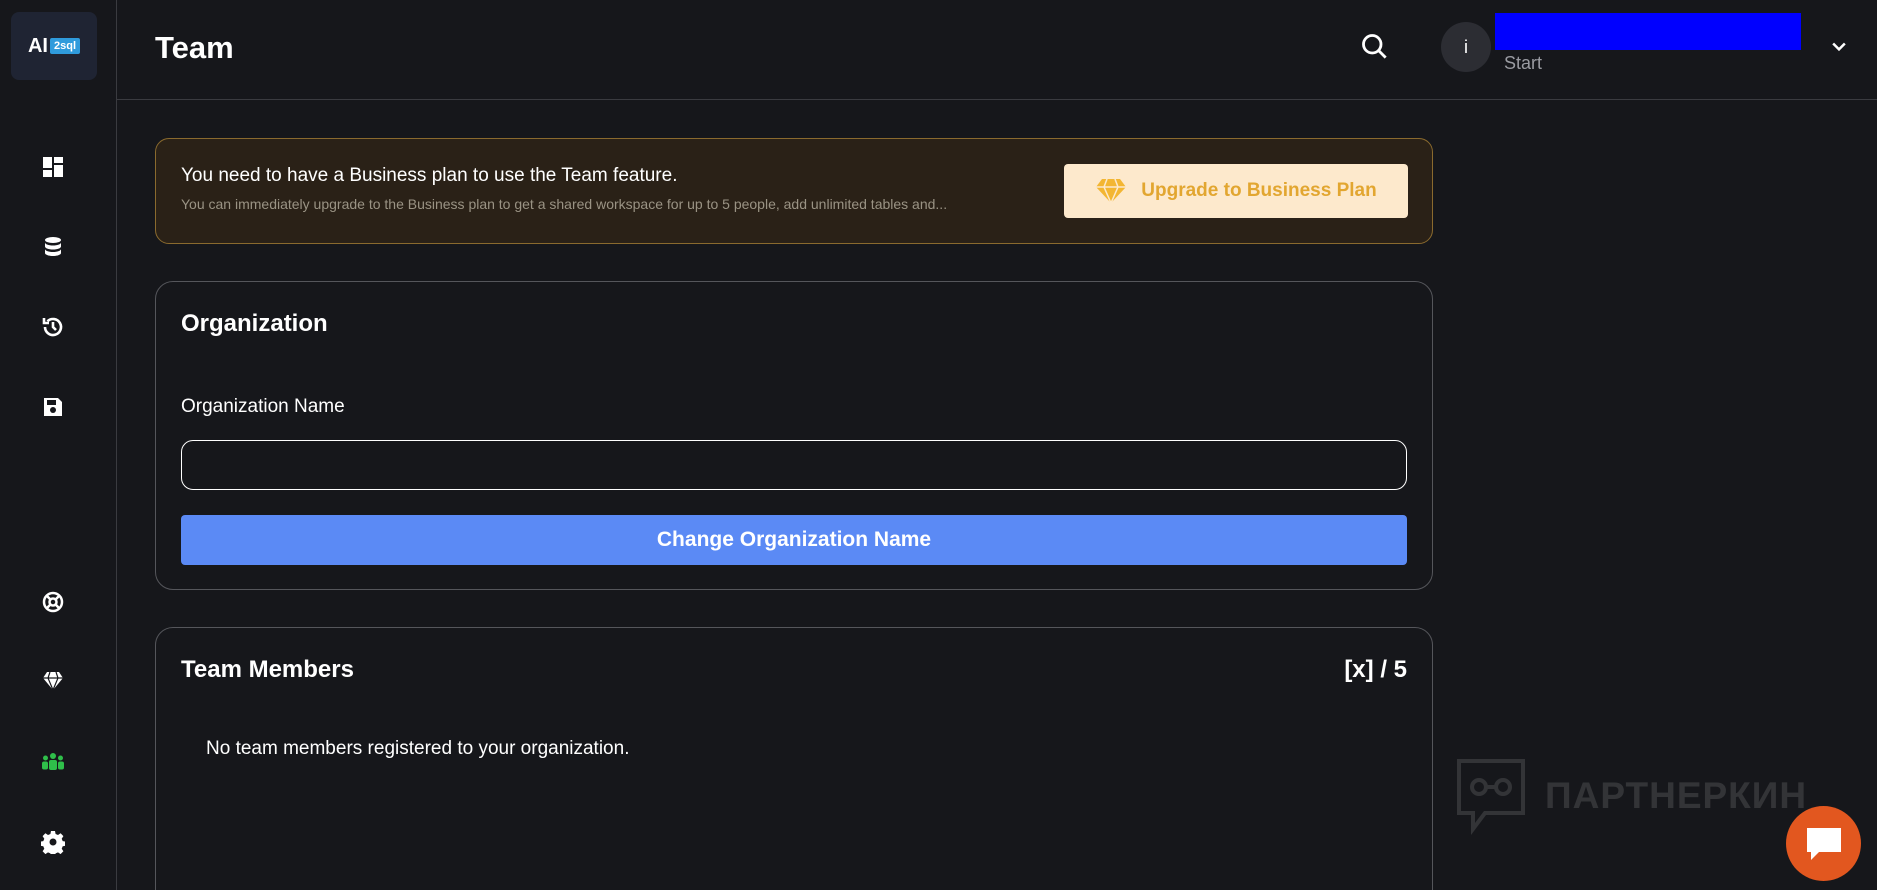  Describe the element at coordinates (254, 323) in the screenshot. I see `organization-title: Organization` at that location.